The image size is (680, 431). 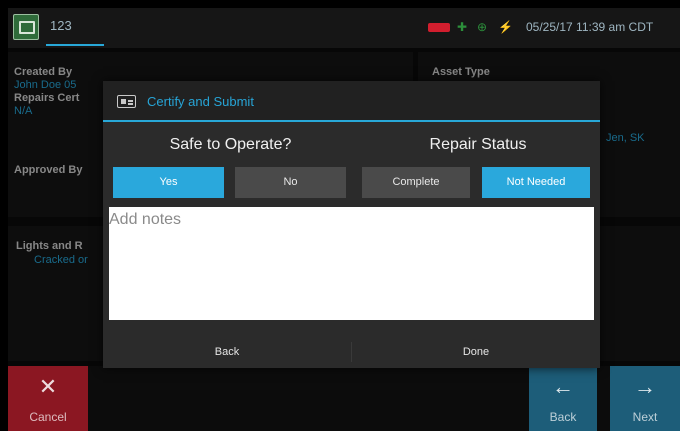 What do you see at coordinates (563, 417) in the screenshot?
I see `nav-back-label: Back` at bounding box center [563, 417].